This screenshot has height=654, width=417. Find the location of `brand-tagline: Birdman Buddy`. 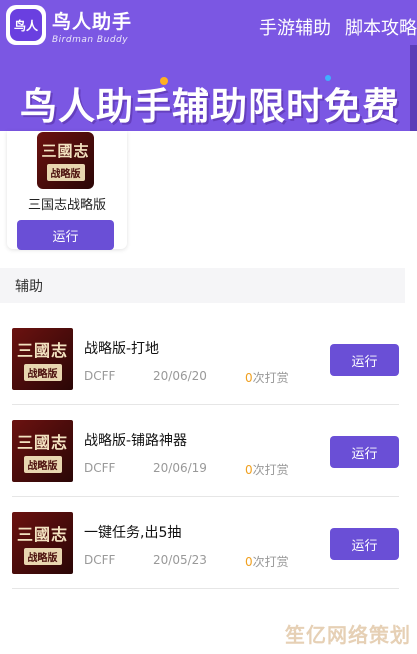

brand-tagline: Birdman Buddy is located at coordinates (90, 40).